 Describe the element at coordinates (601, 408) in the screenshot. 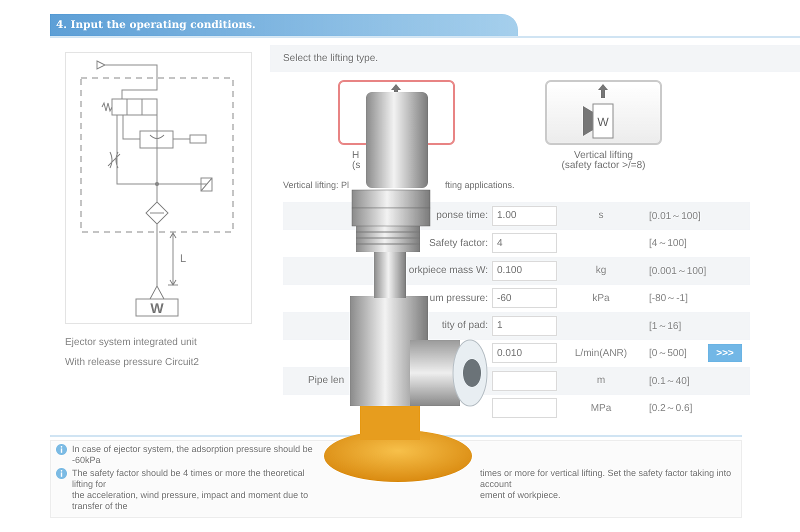

I see `unit-label: MPa` at that location.